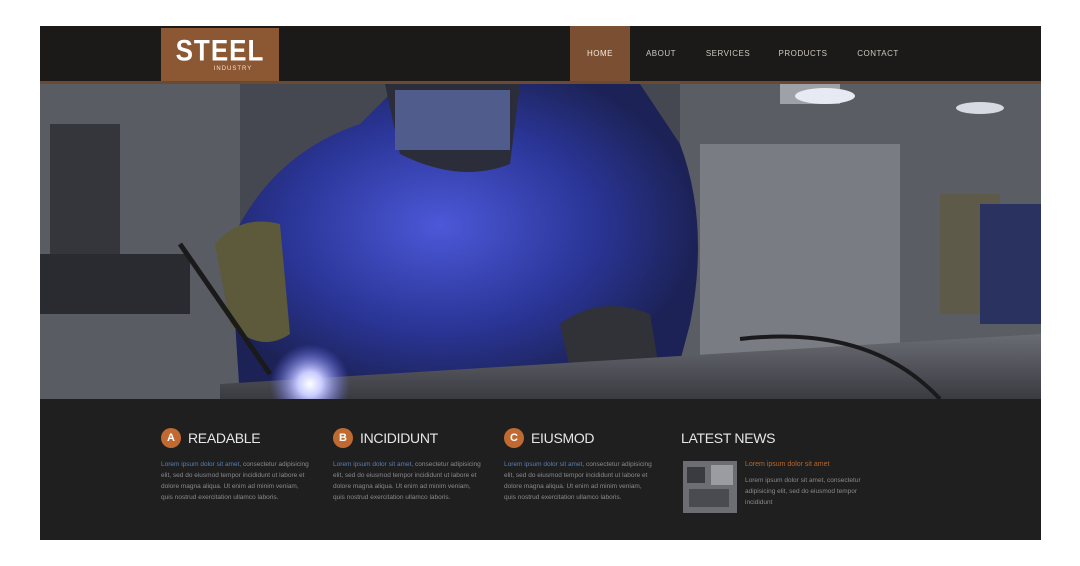  I want to click on feature-a-header: A READABLE, so click(236, 438).